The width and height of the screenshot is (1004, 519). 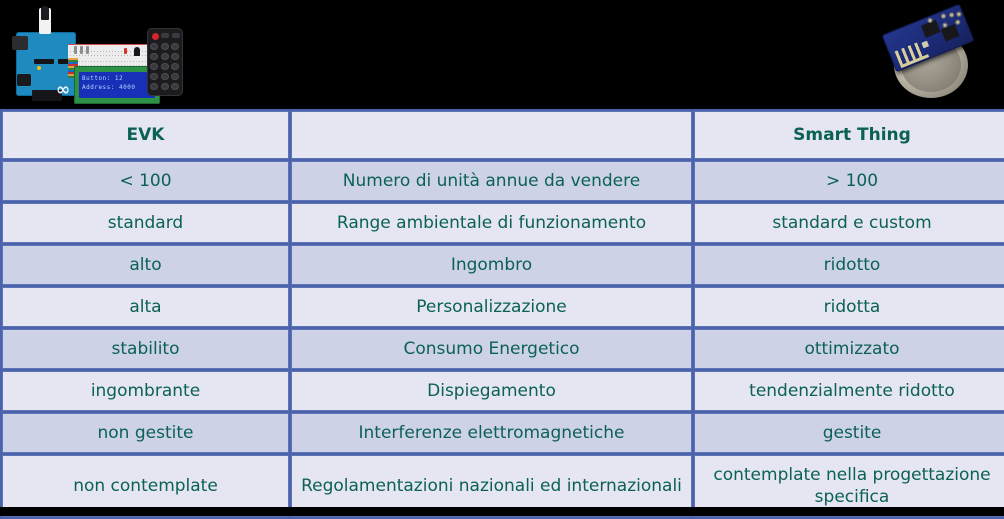 I want to click on cell-smart-thing-value: ridotto, so click(x=849, y=265).